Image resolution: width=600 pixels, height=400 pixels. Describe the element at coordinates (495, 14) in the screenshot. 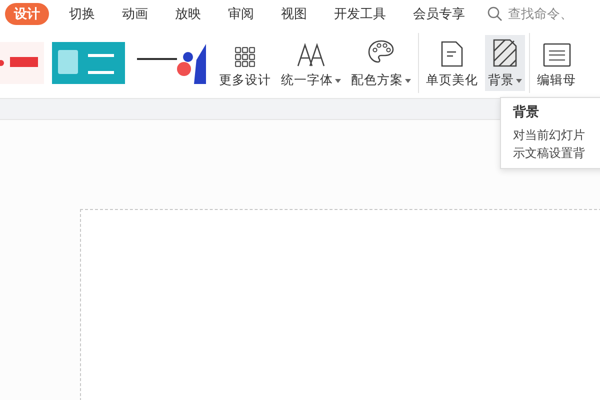

I see `search-icon` at that location.